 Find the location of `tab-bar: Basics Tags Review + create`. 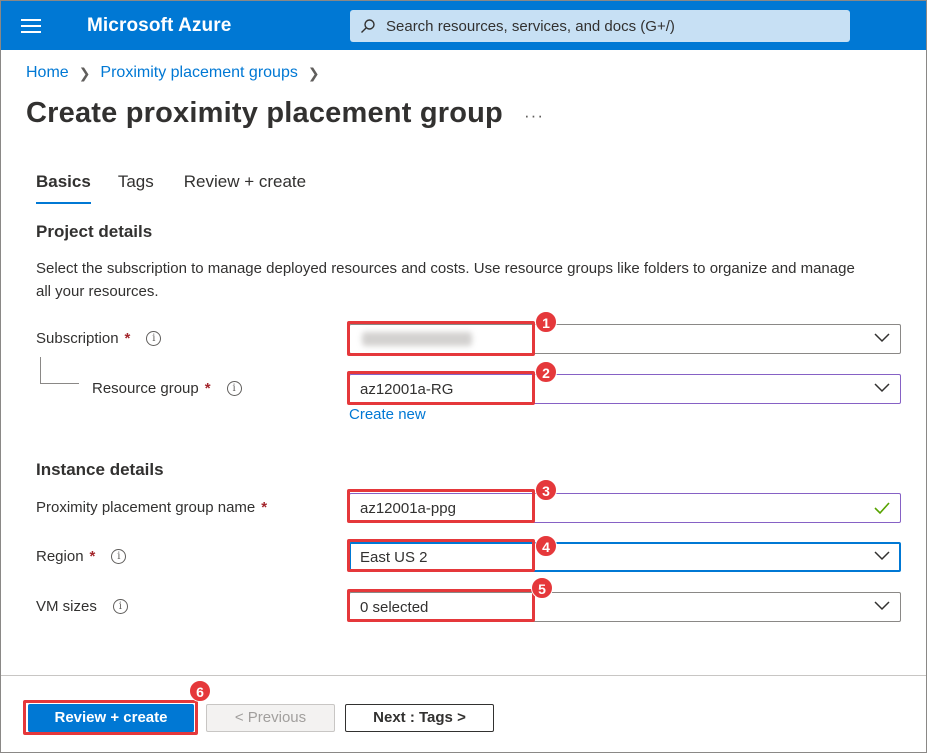

tab-bar: Basics Tags Review + create is located at coordinates (186, 188).